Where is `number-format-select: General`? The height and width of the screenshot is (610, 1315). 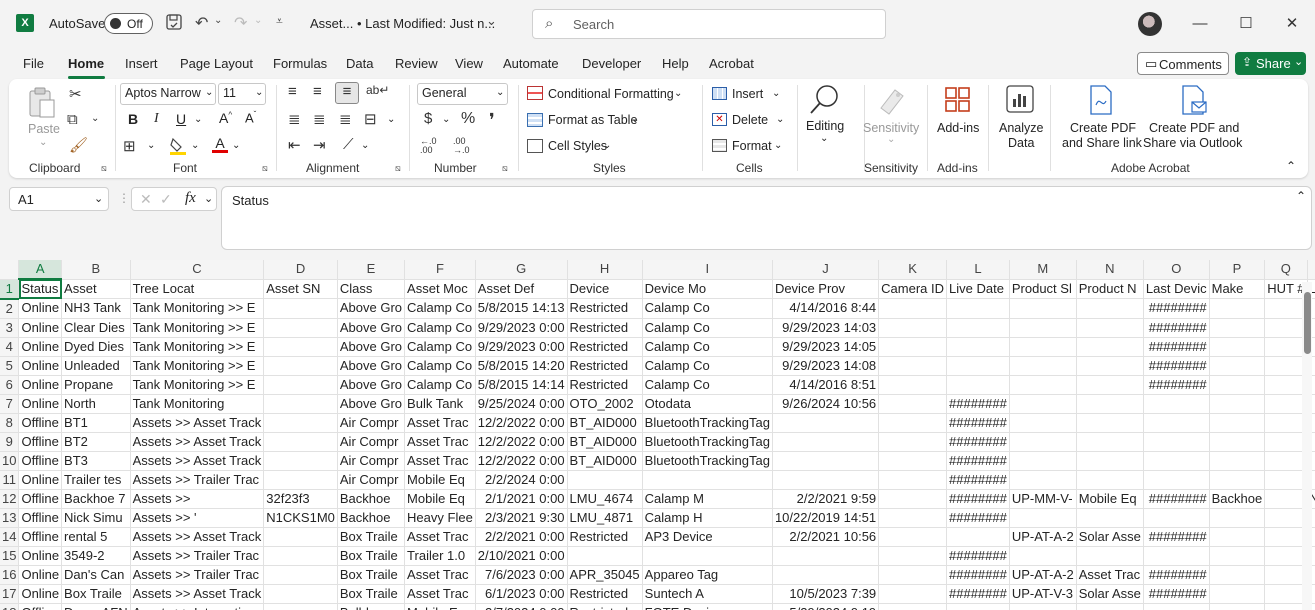 number-format-select: General is located at coordinates (462, 94).